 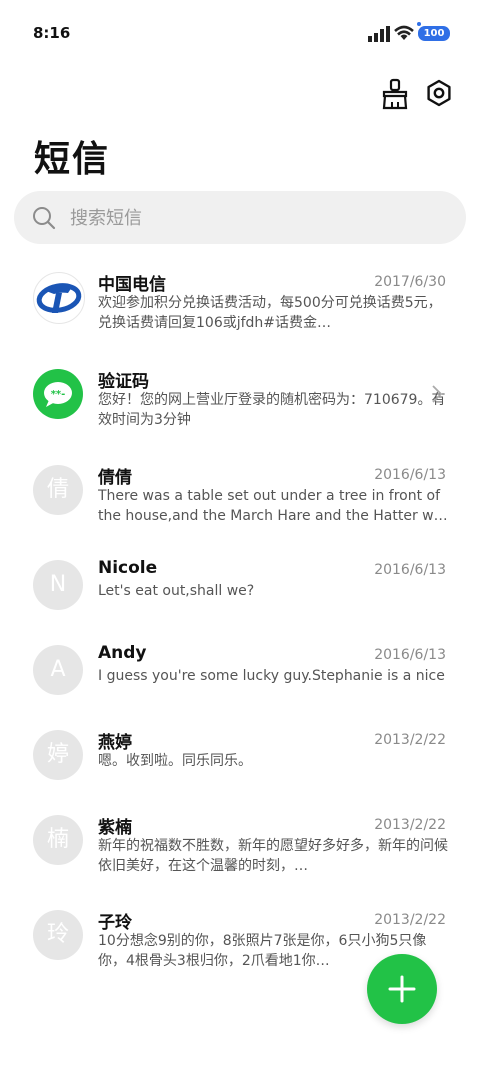 I want to click on conversation-item: 婷 燕婷 2013/2/22 嗯。收到啦。同乐同乐。, so click(x=240, y=763).